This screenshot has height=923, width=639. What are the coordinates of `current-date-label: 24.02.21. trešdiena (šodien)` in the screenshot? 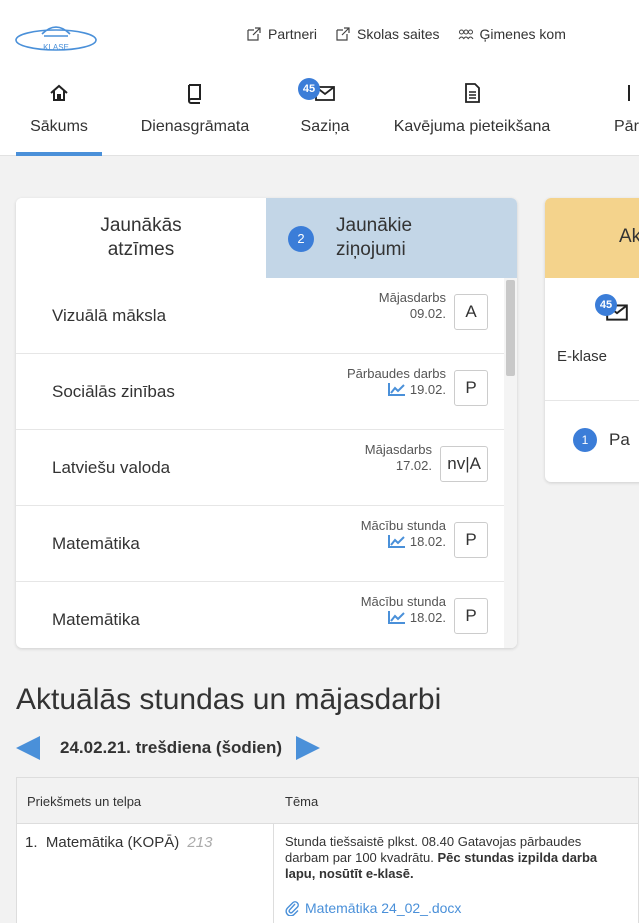 It's located at (171, 747).